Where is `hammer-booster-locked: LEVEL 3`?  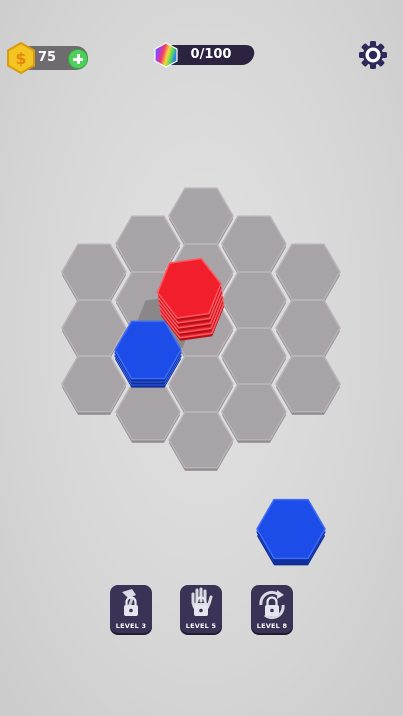
hammer-booster-locked: LEVEL 3 is located at coordinates (131, 609).